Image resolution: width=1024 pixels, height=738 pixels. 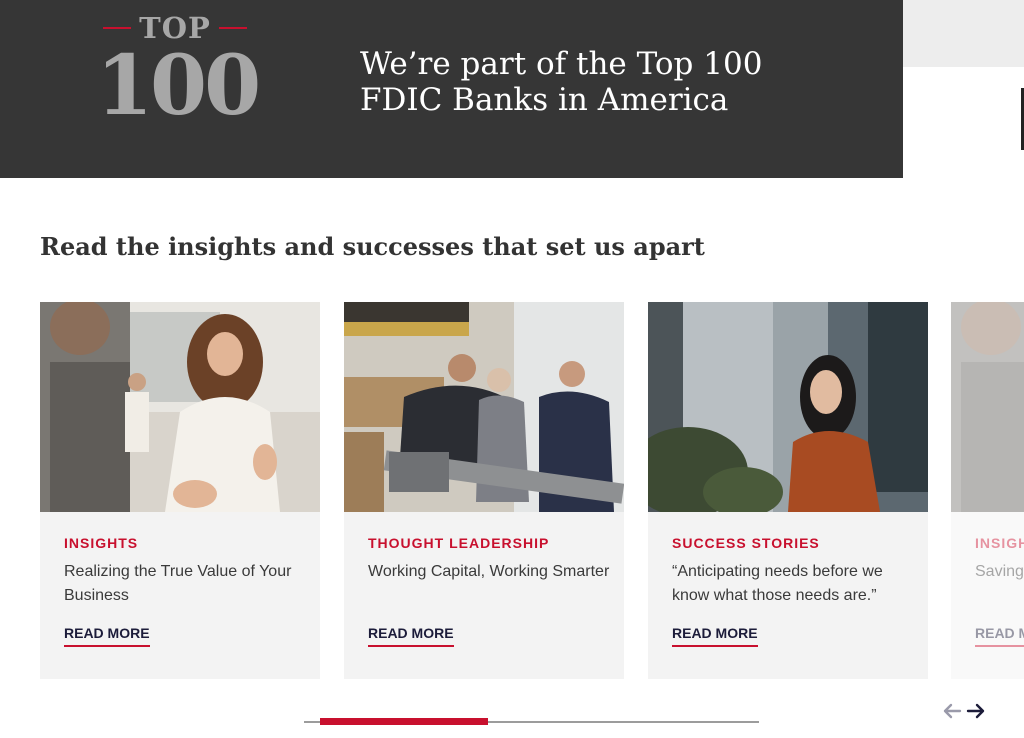 What do you see at coordinates (544, 100) in the screenshot?
I see `banner-headline-line-2: FDIC Banks in America` at bounding box center [544, 100].